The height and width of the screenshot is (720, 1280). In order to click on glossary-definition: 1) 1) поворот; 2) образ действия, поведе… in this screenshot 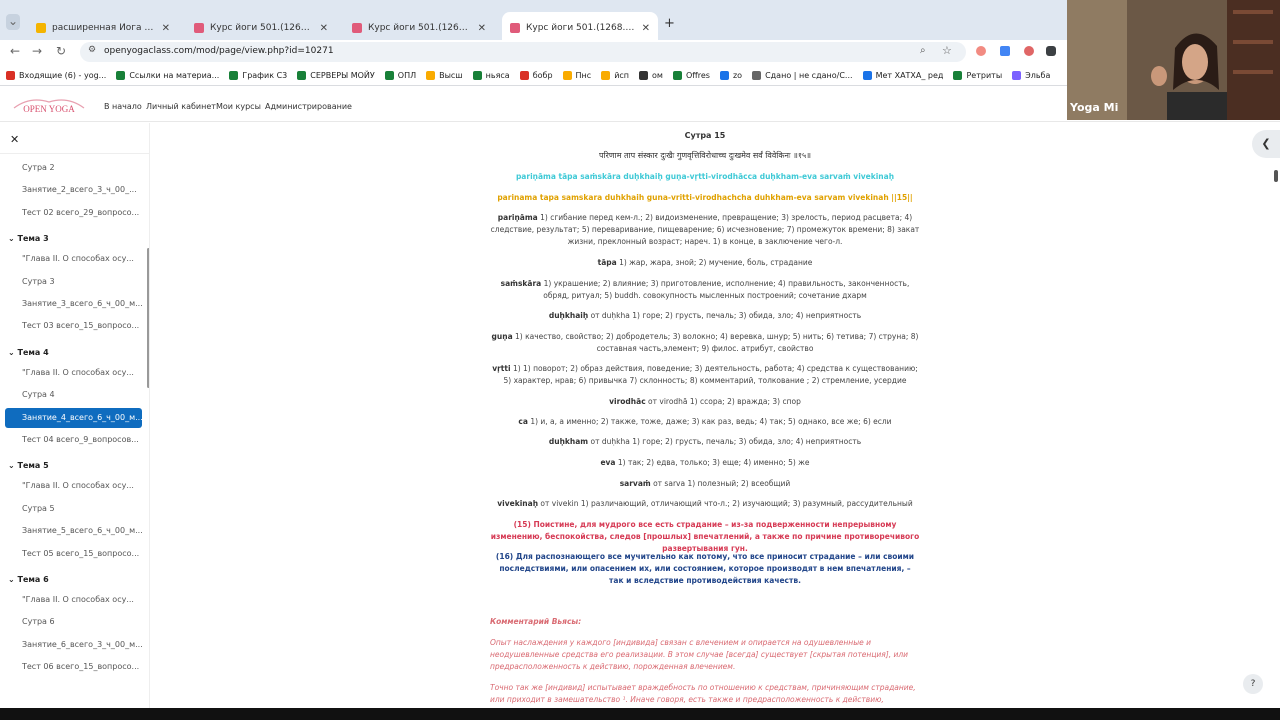, I will do `click(710, 374)`.